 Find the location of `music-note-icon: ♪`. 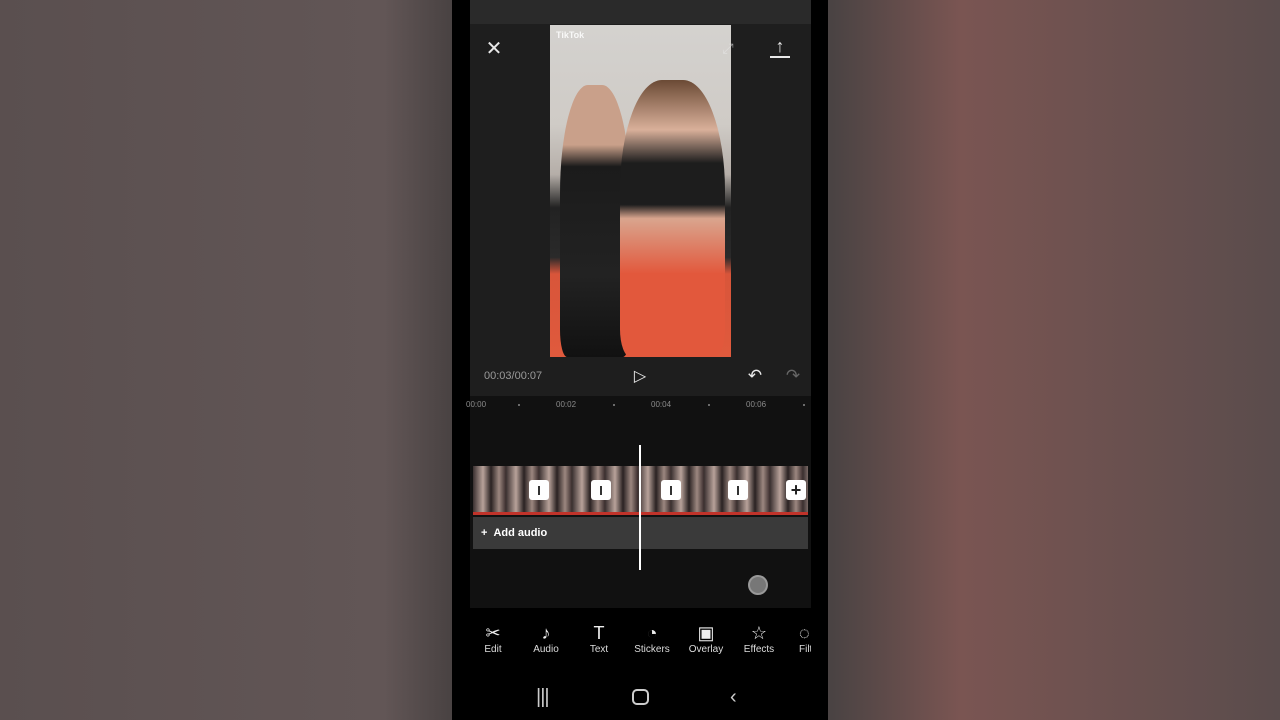

music-note-icon: ♪ is located at coordinates (546, 633).